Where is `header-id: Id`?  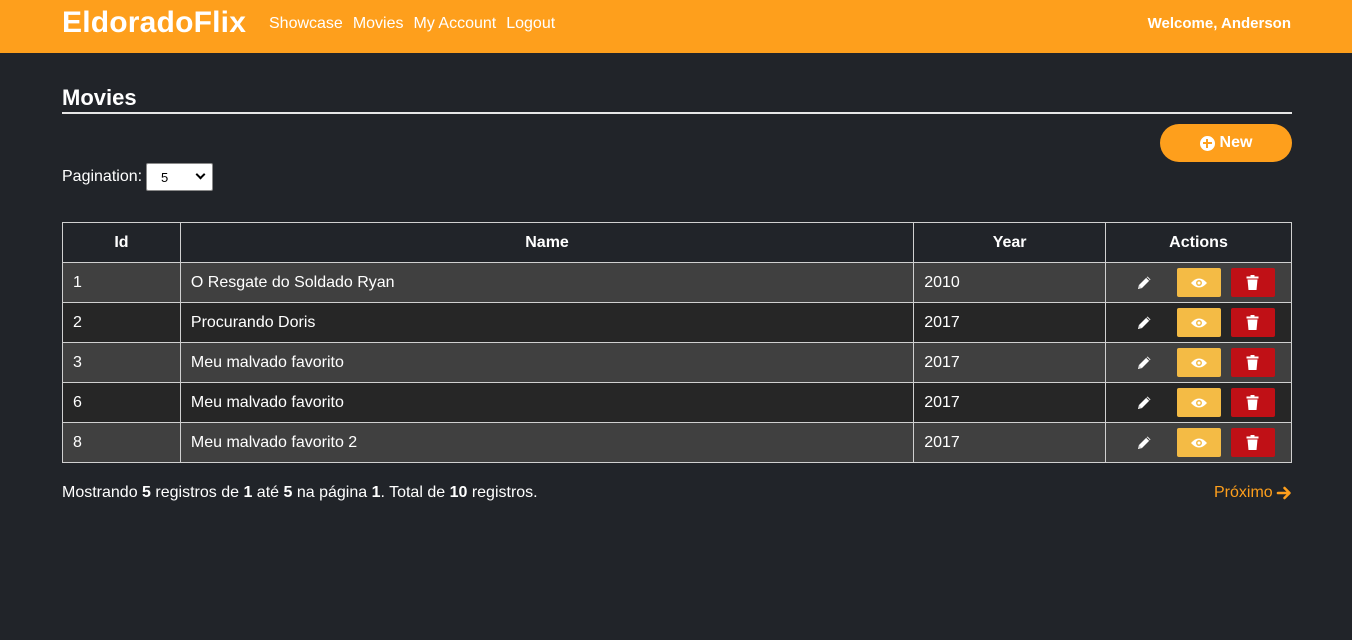 header-id: Id is located at coordinates (121, 242).